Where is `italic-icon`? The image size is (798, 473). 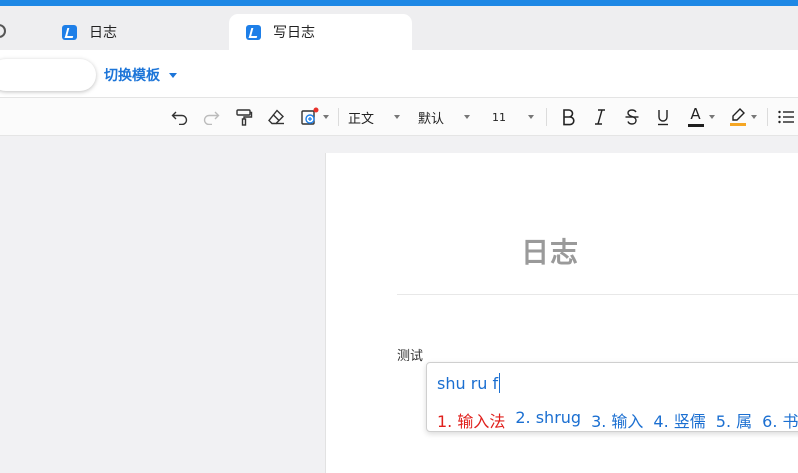 italic-icon is located at coordinates (600, 117).